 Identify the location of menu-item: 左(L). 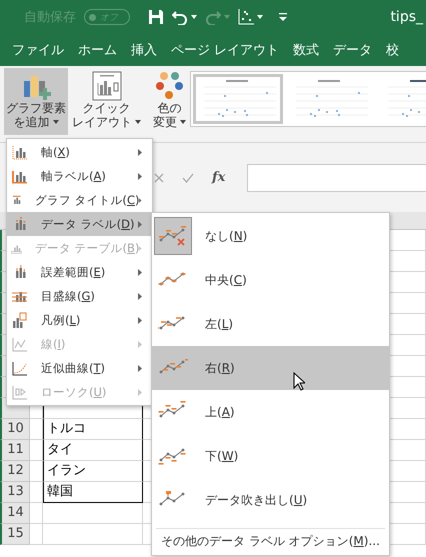
(270, 324).